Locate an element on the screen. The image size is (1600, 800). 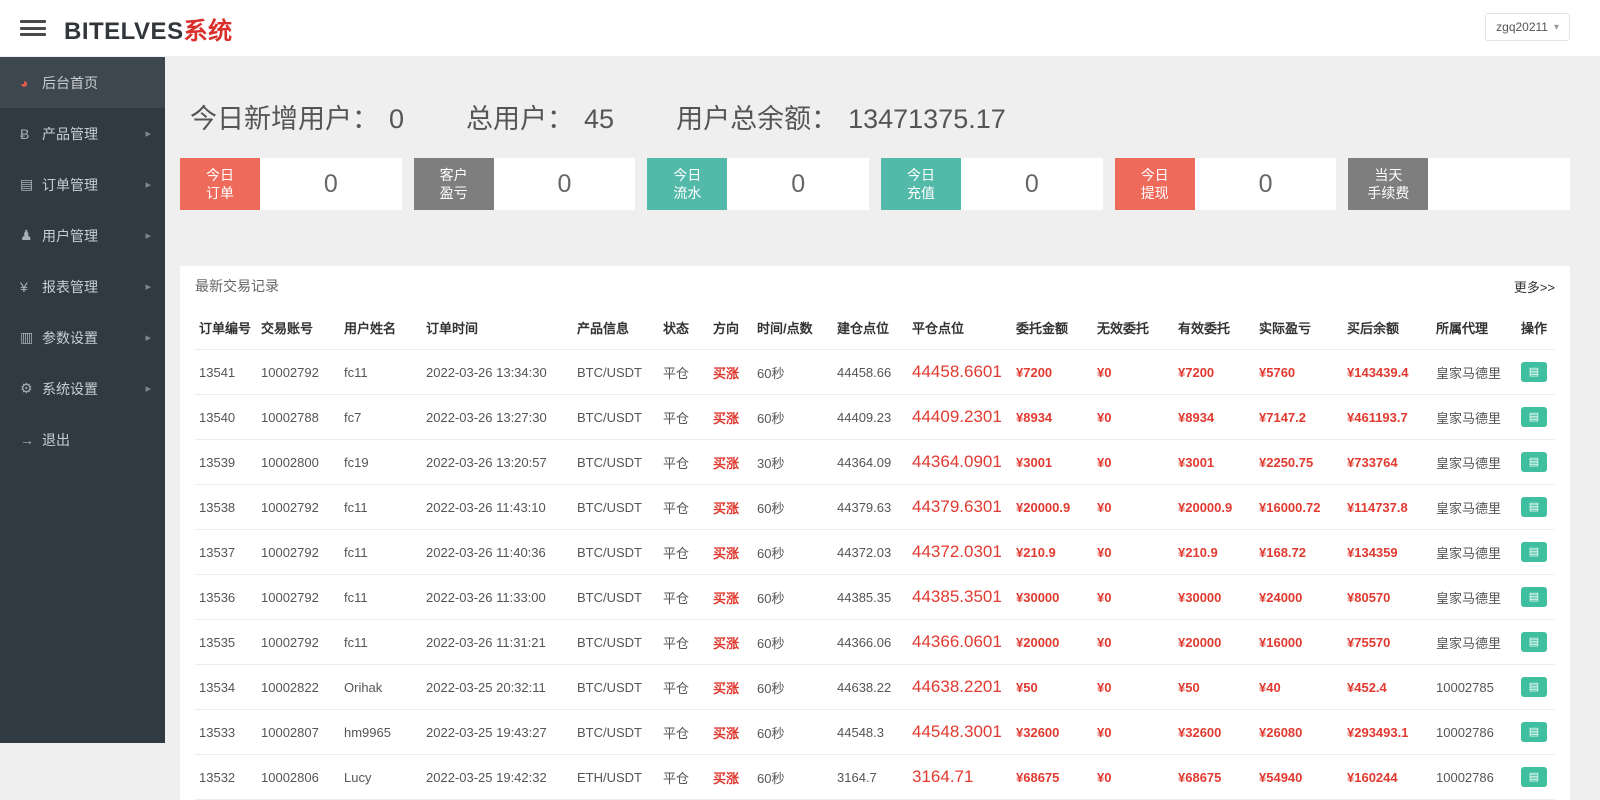
stat-card-badge: 当天手续费 is located at coordinates (1388, 184).